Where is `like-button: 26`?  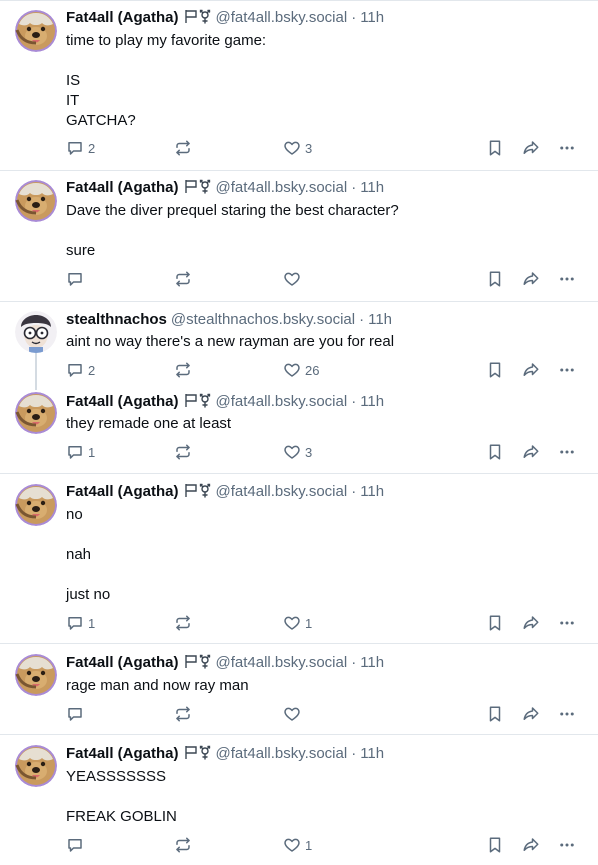
like-button: 26 is located at coordinates (301, 370).